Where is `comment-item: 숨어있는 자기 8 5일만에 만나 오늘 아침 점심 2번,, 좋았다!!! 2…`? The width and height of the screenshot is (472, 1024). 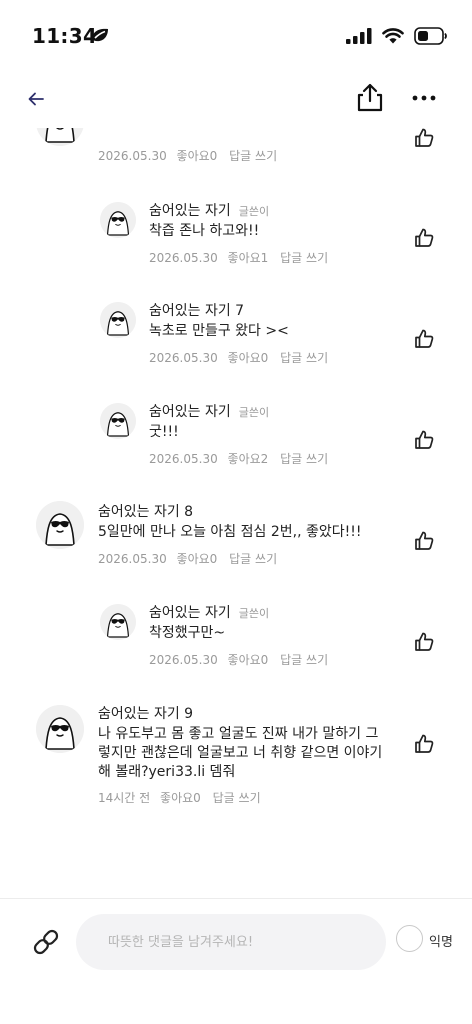
comment-item: 숨어있는 자기 8 5일만에 만나 오늘 아침 점심 2번,, 좋았다!!! 2… is located at coordinates (236, 537).